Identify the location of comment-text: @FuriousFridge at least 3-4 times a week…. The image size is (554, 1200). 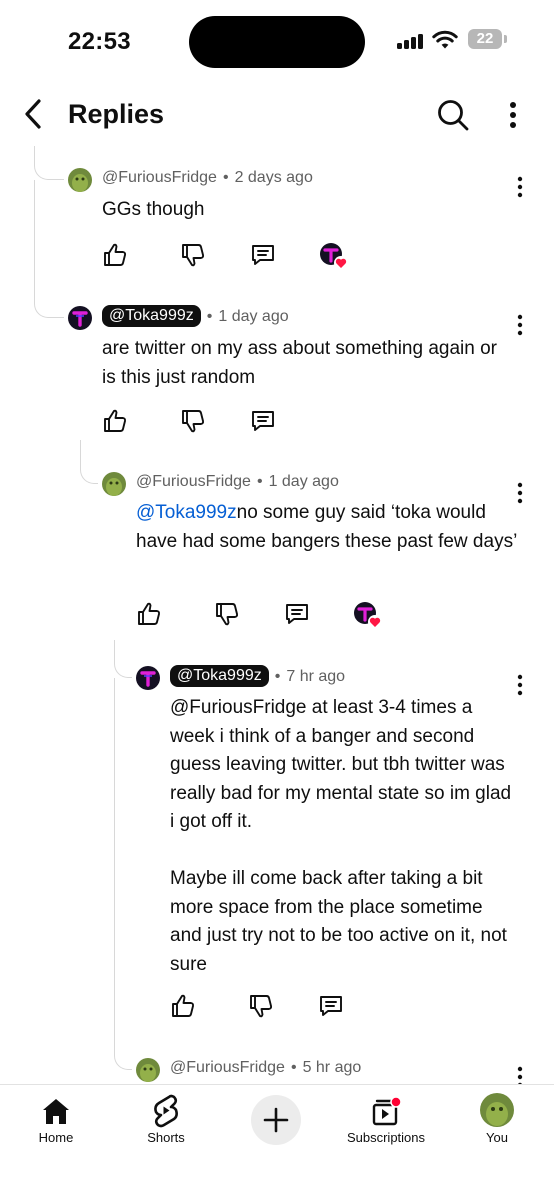
(343, 836).